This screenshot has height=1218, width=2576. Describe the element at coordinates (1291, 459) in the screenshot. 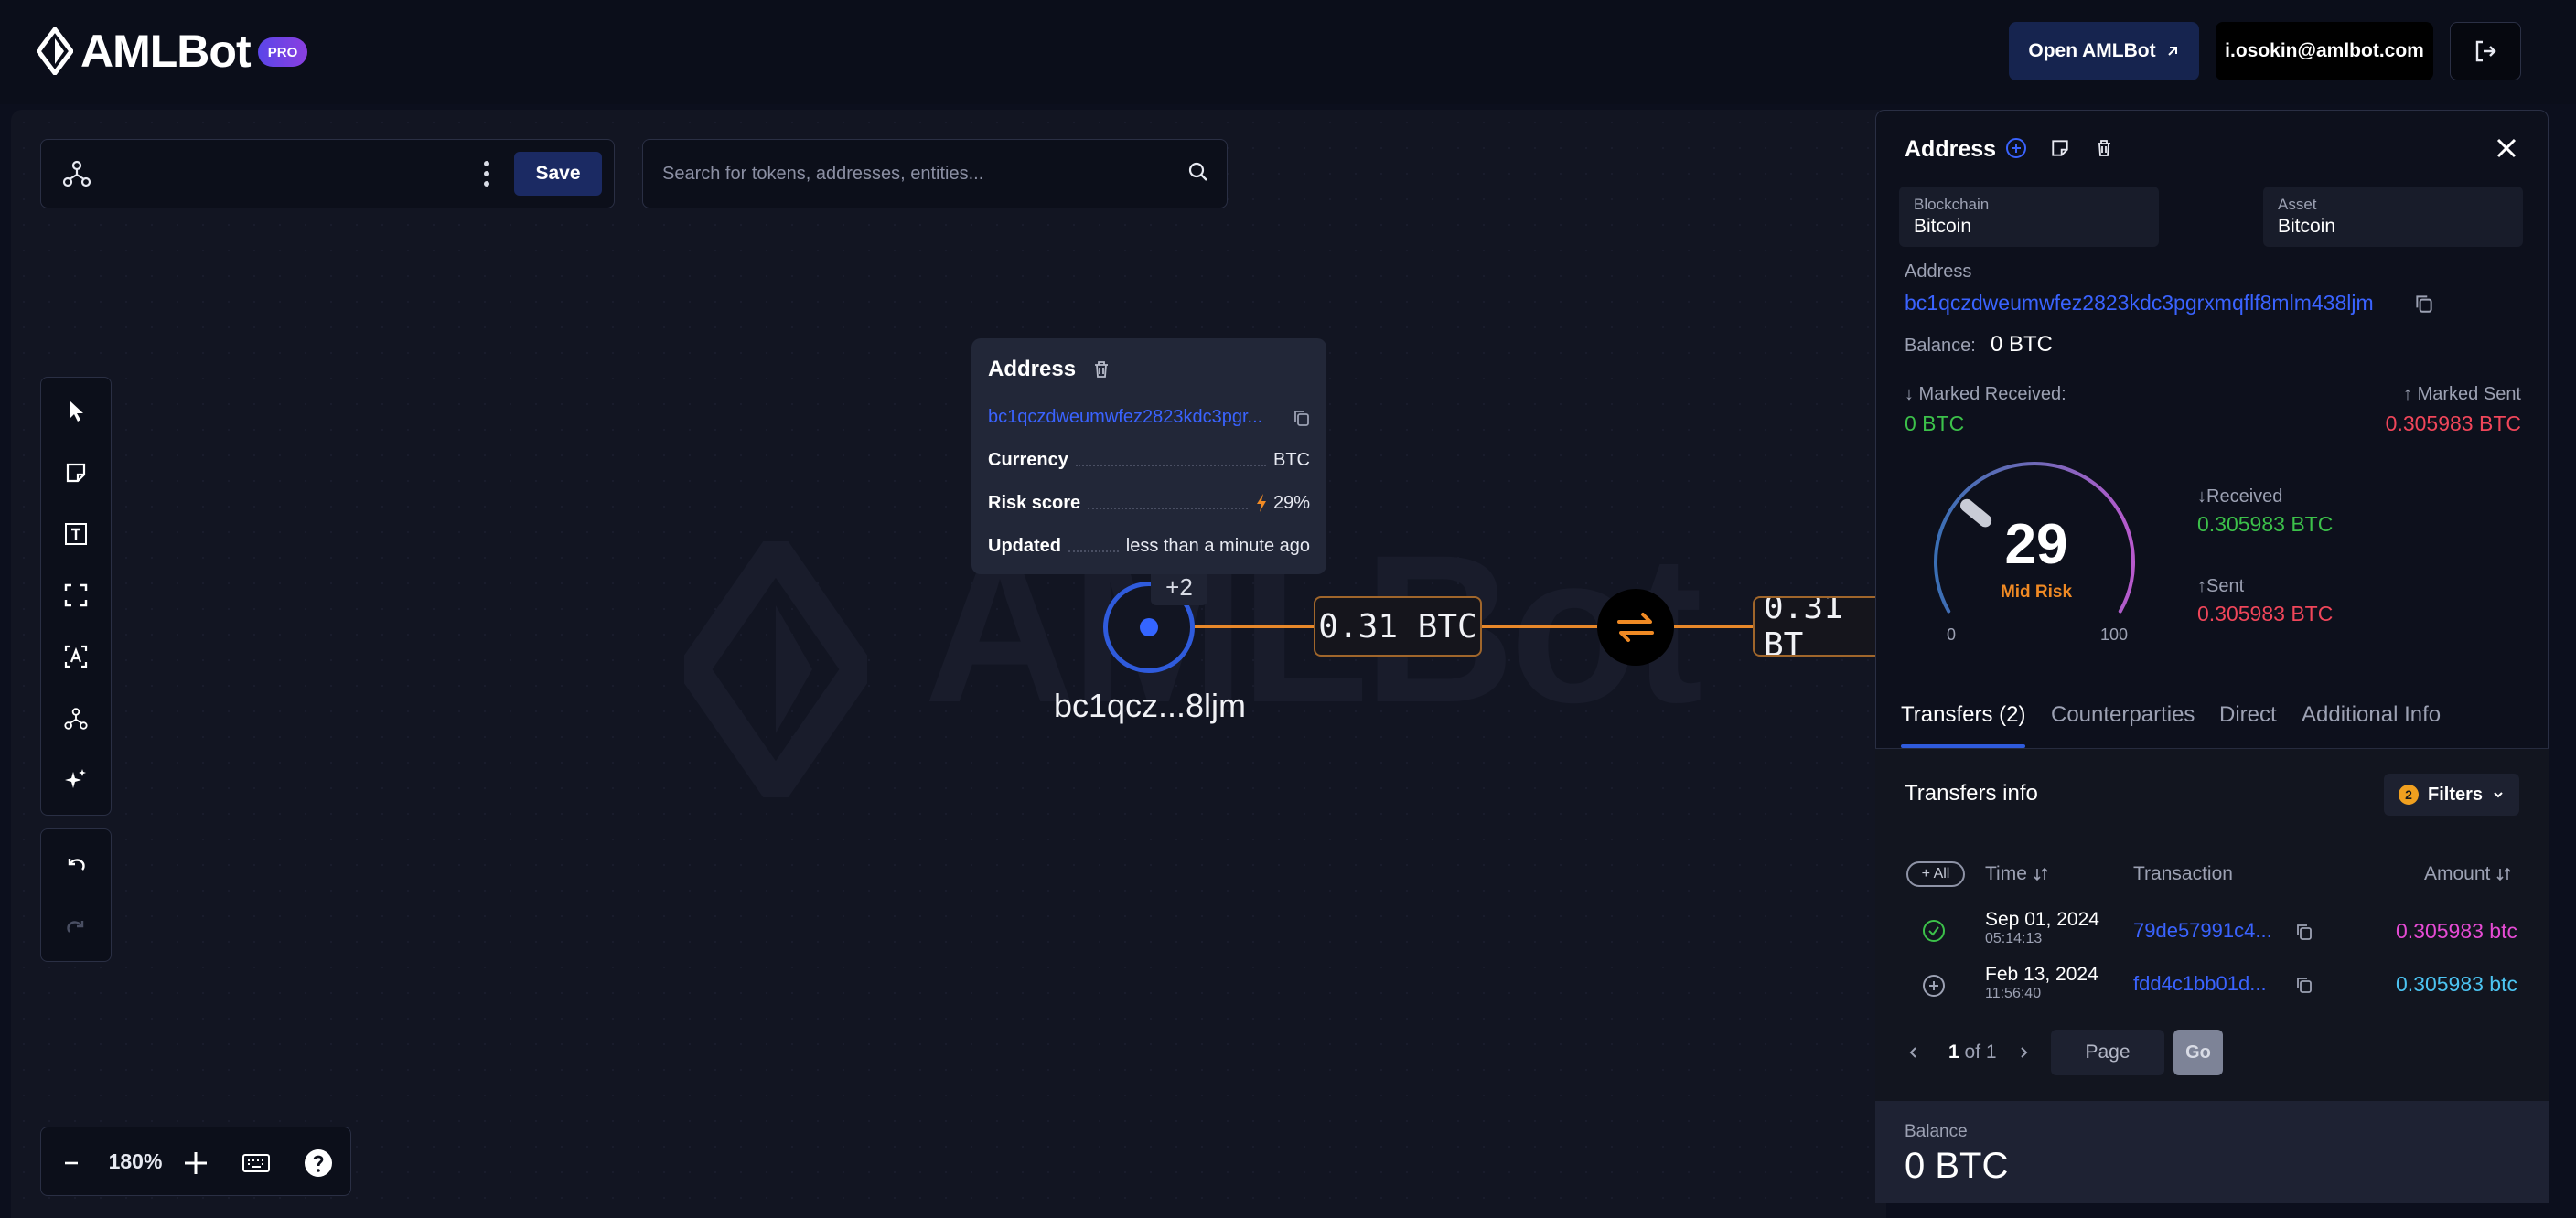

I see `tooltip-value: BTC` at that location.